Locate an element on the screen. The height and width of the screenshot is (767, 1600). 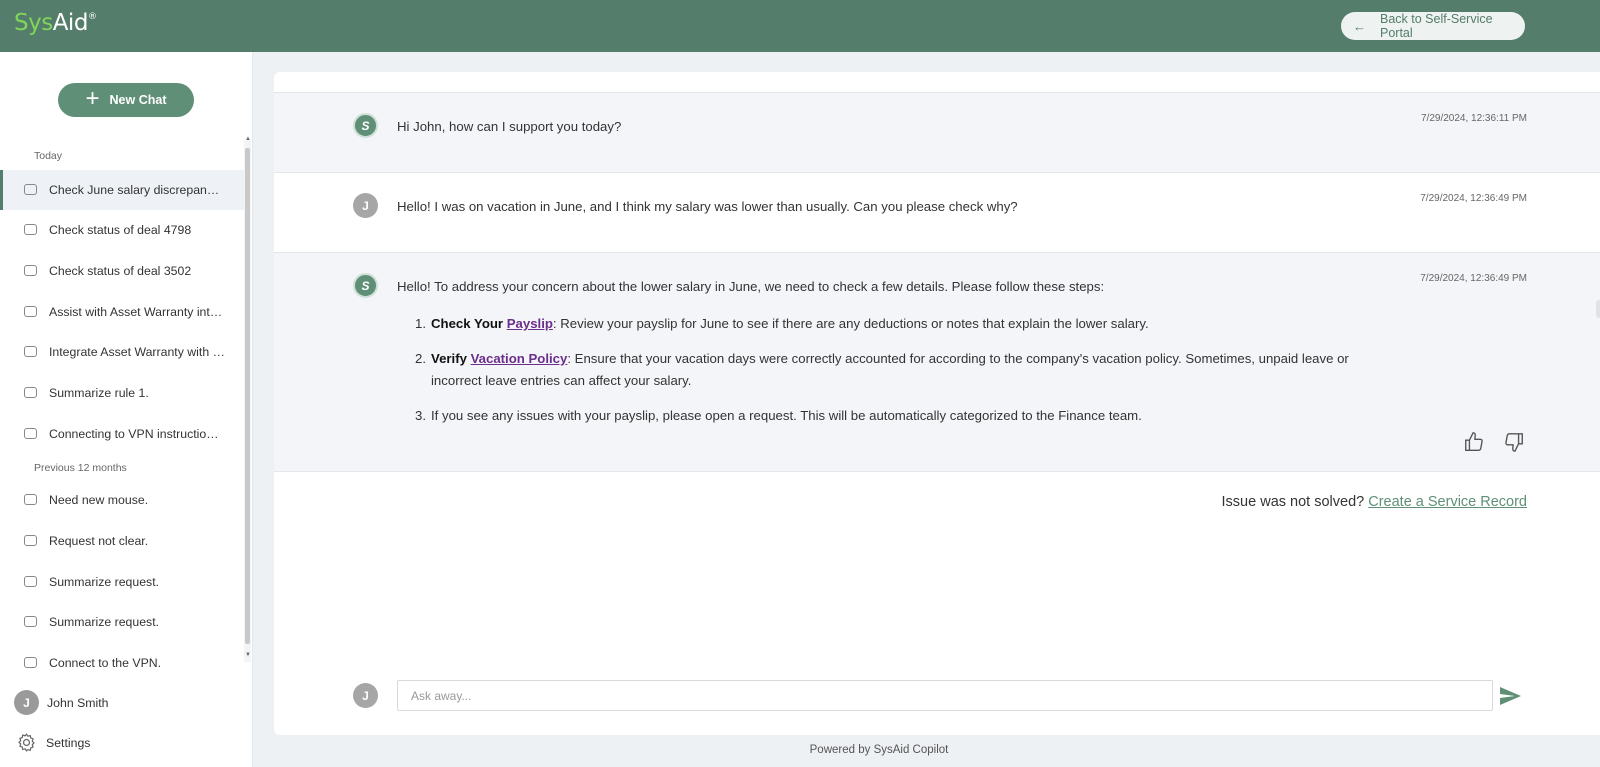
sidebar-scroll-thumb is located at coordinates (247, 396).